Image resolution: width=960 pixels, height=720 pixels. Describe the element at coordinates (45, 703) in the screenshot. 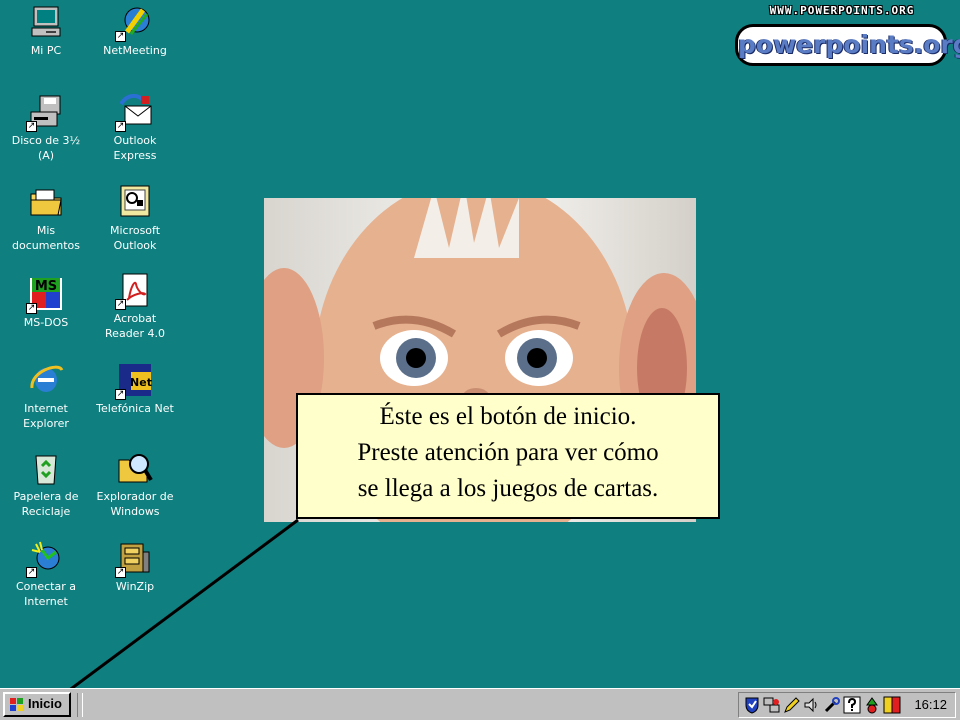

I see `start-label: Inicio` at that location.